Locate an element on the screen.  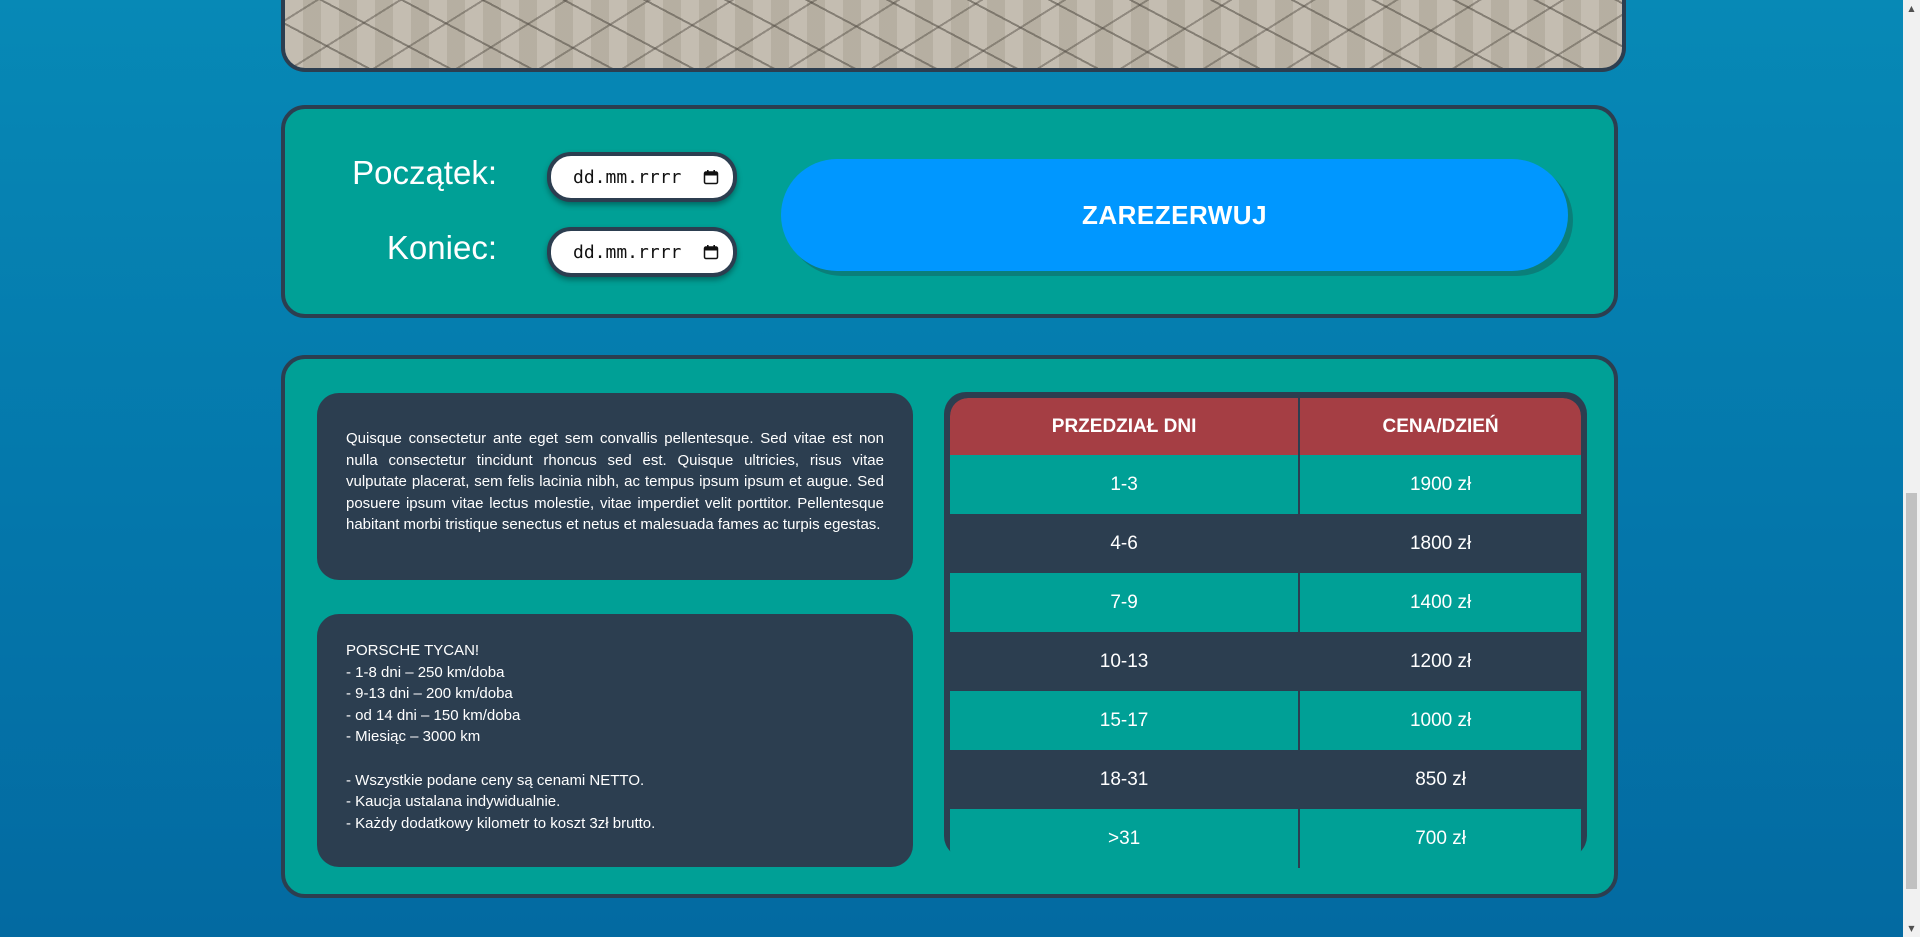
day-range-cell: 1-3 is located at coordinates (1125, 484).